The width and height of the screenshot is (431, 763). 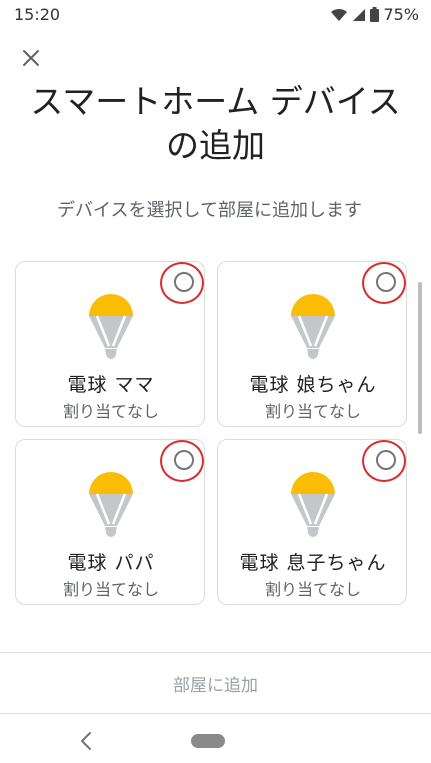 What do you see at coordinates (215, 713) in the screenshot?
I see `divider` at bounding box center [215, 713].